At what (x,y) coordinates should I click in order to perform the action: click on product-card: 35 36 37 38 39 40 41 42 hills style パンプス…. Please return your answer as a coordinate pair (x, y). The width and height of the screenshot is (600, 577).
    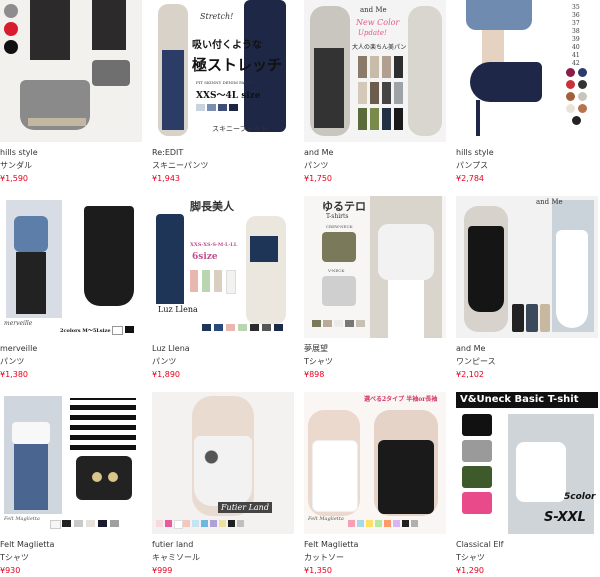
    Looking at the image, I should click on (527, 92).